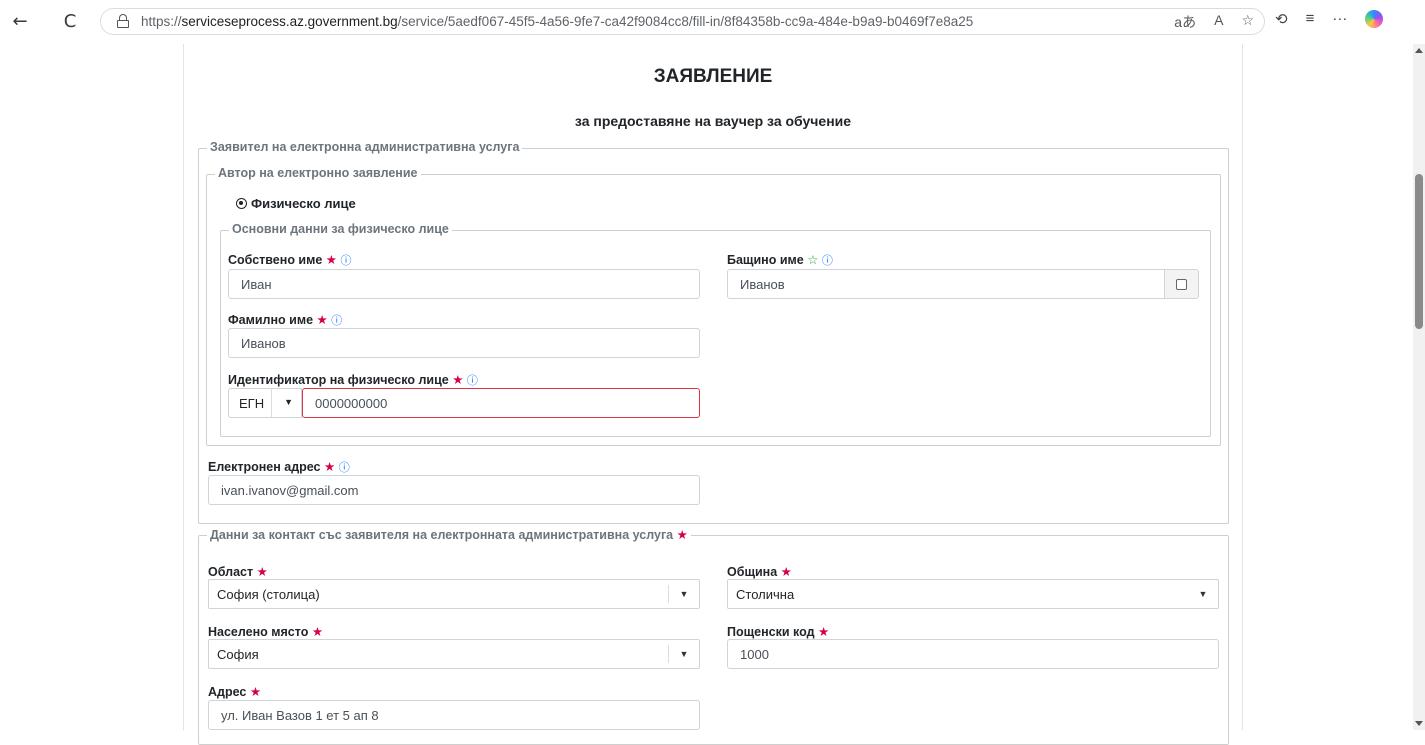  I want to click on postal-code-input: 1000, so click(973, 654).